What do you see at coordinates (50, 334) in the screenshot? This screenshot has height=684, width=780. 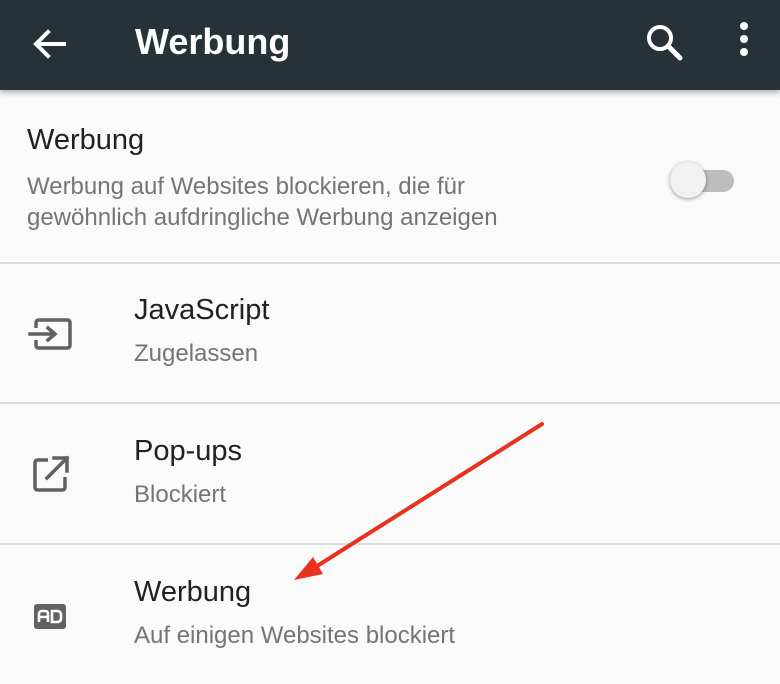 I see `javascript-icon` at bounding box center [50, 334].